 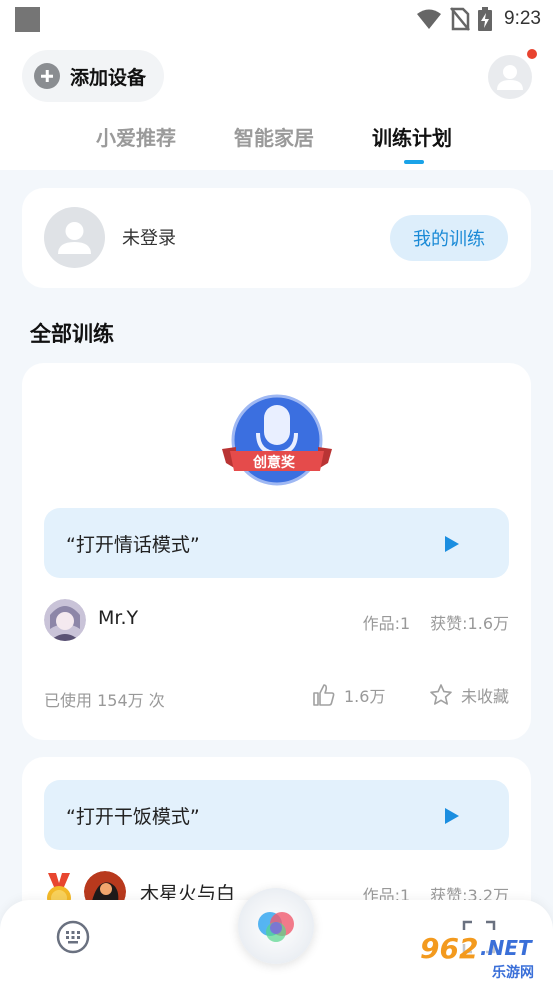 What do you see at coordinates (73, 937) in the screenshot?
I see `keyboard-icon` at bounding box center [73, 937].